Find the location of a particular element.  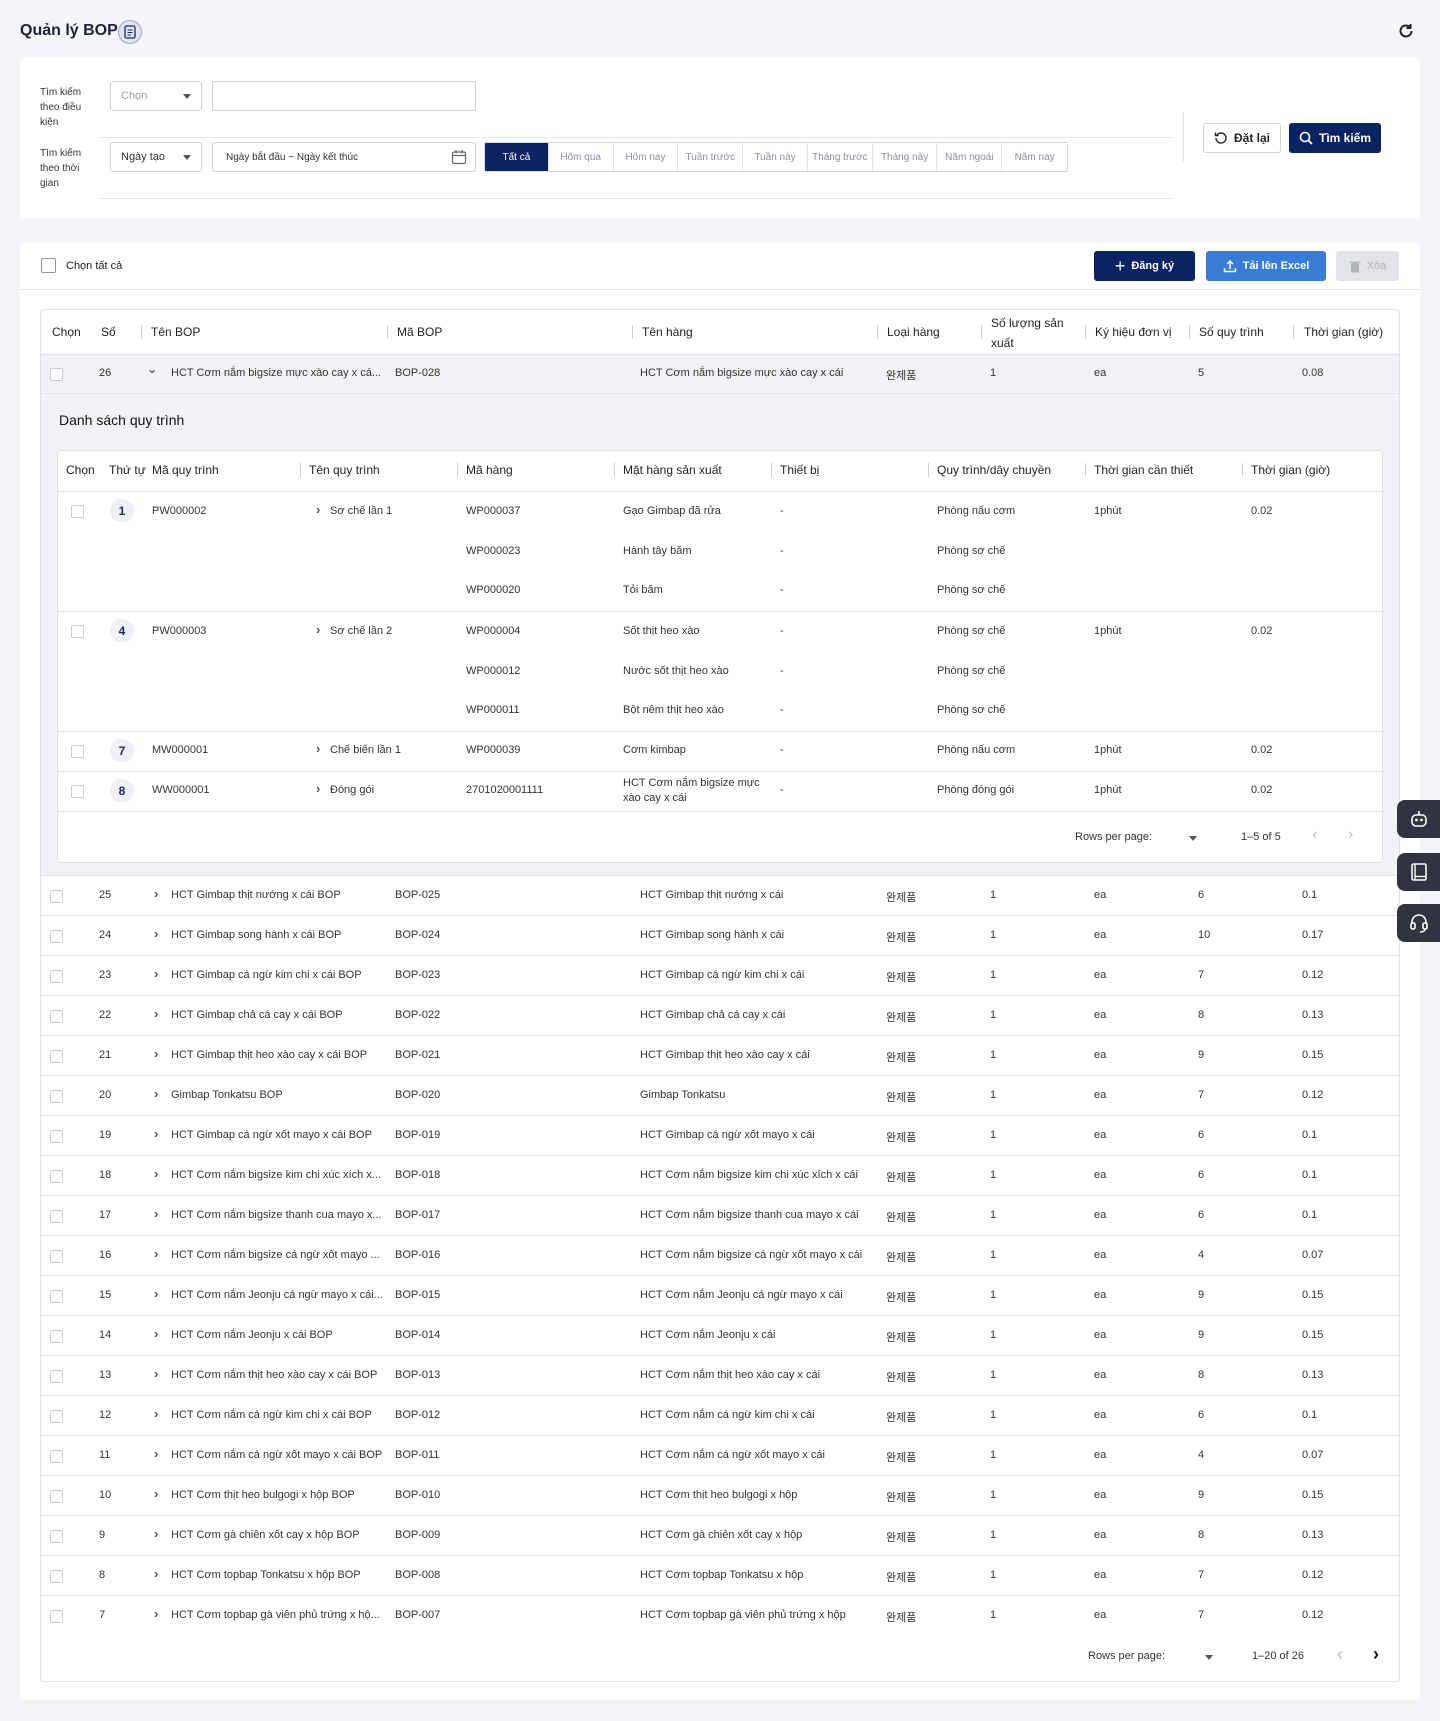

condition-input is located at coordinates (344, 96).